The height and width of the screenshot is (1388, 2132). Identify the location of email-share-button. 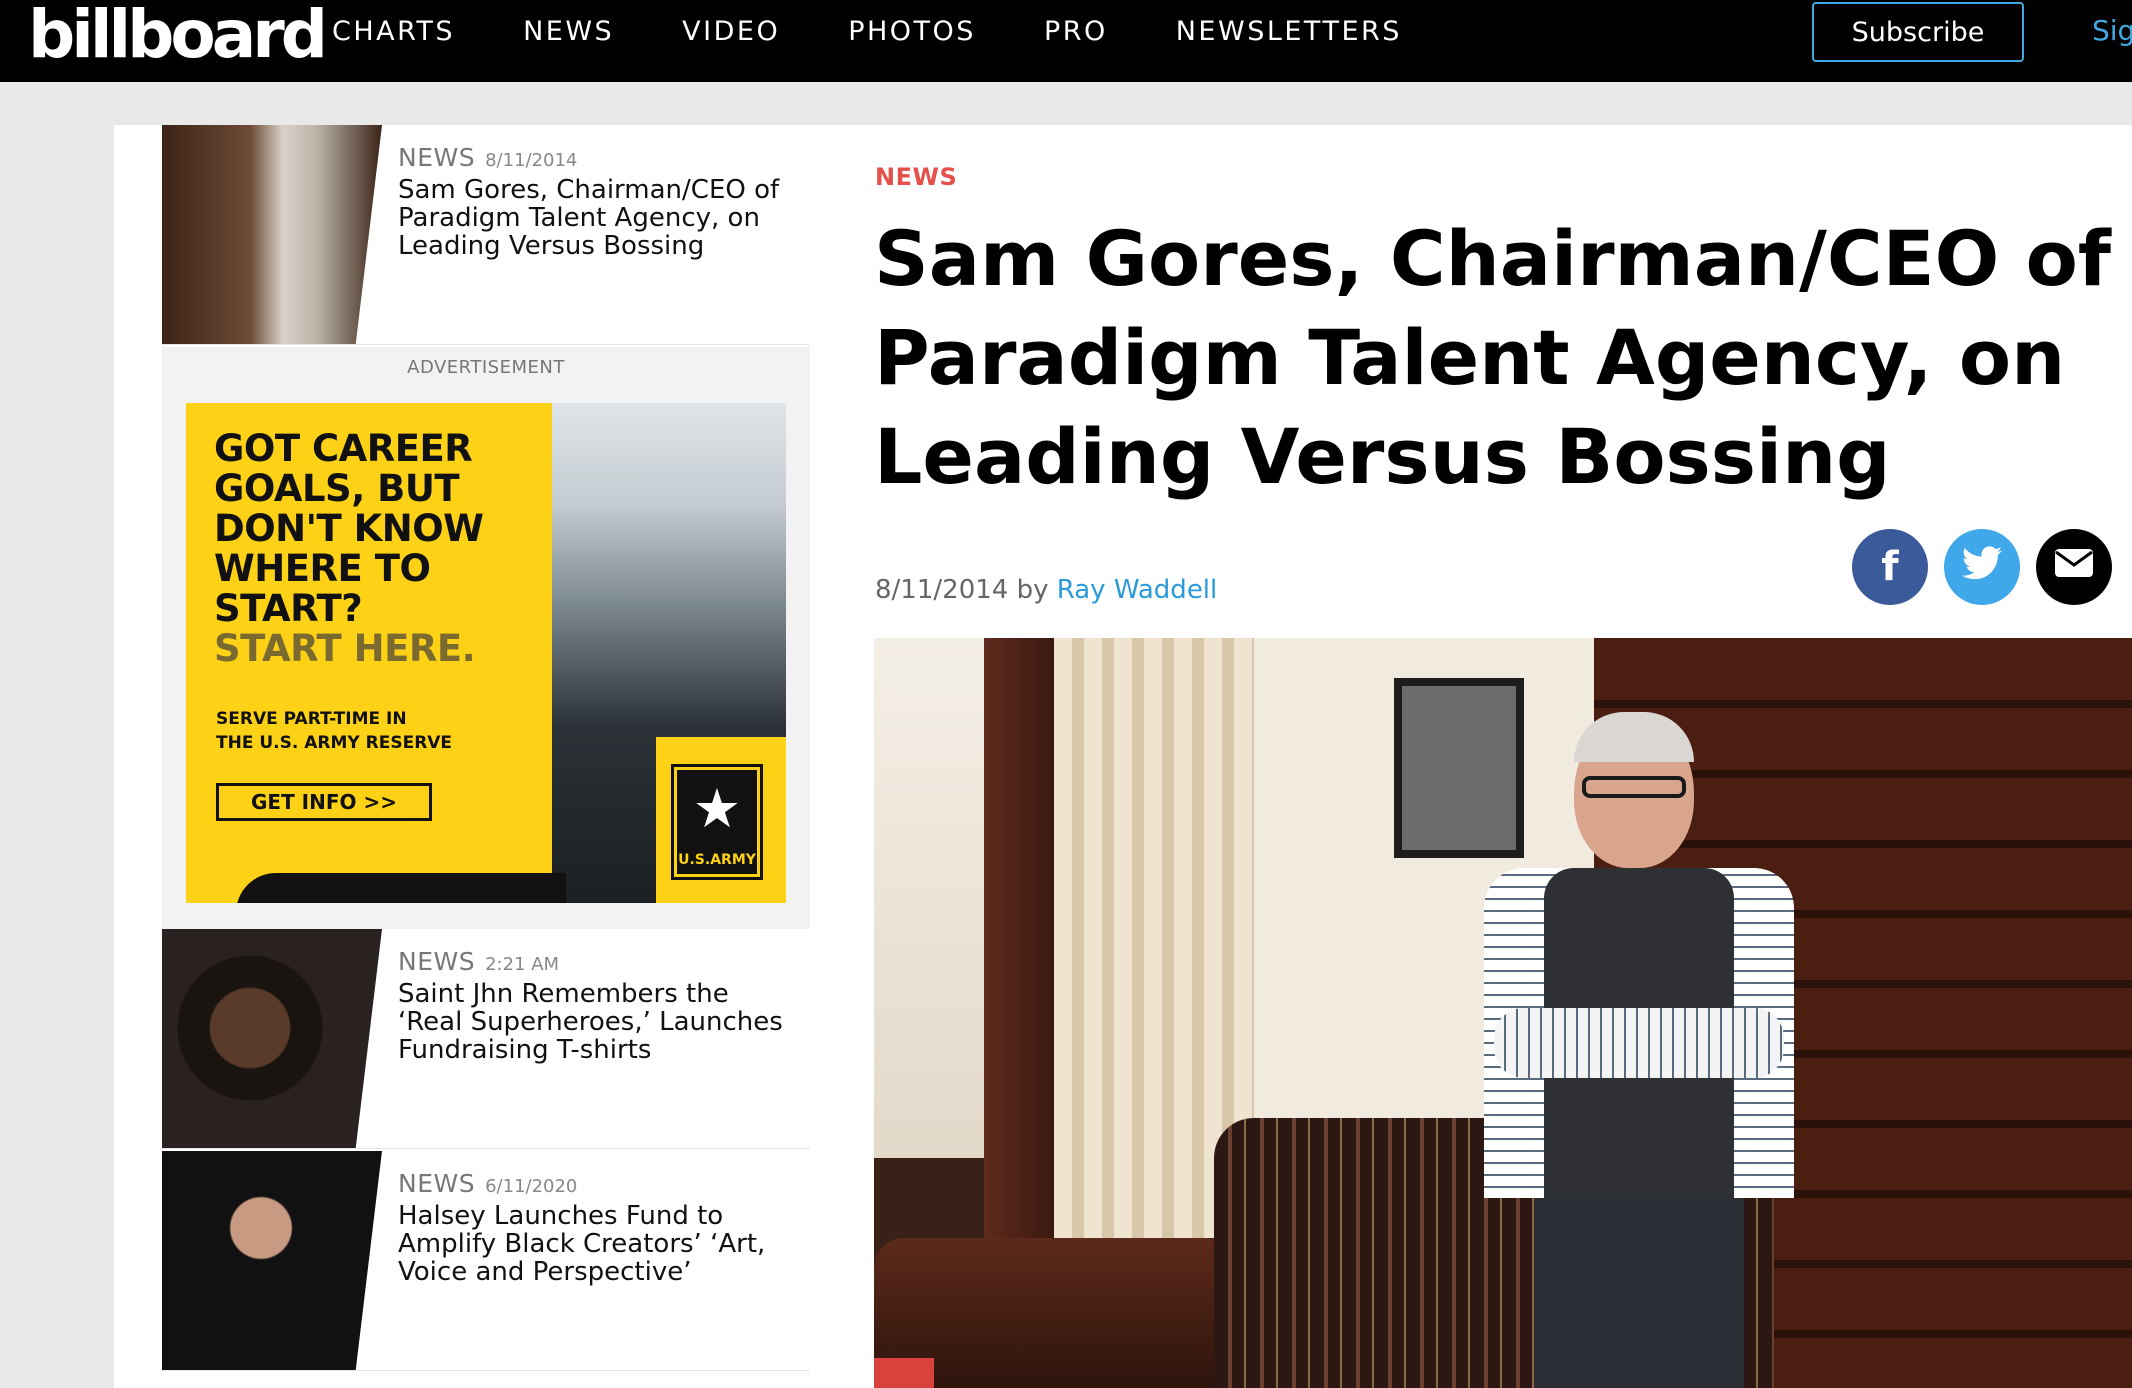
(2074, 567).